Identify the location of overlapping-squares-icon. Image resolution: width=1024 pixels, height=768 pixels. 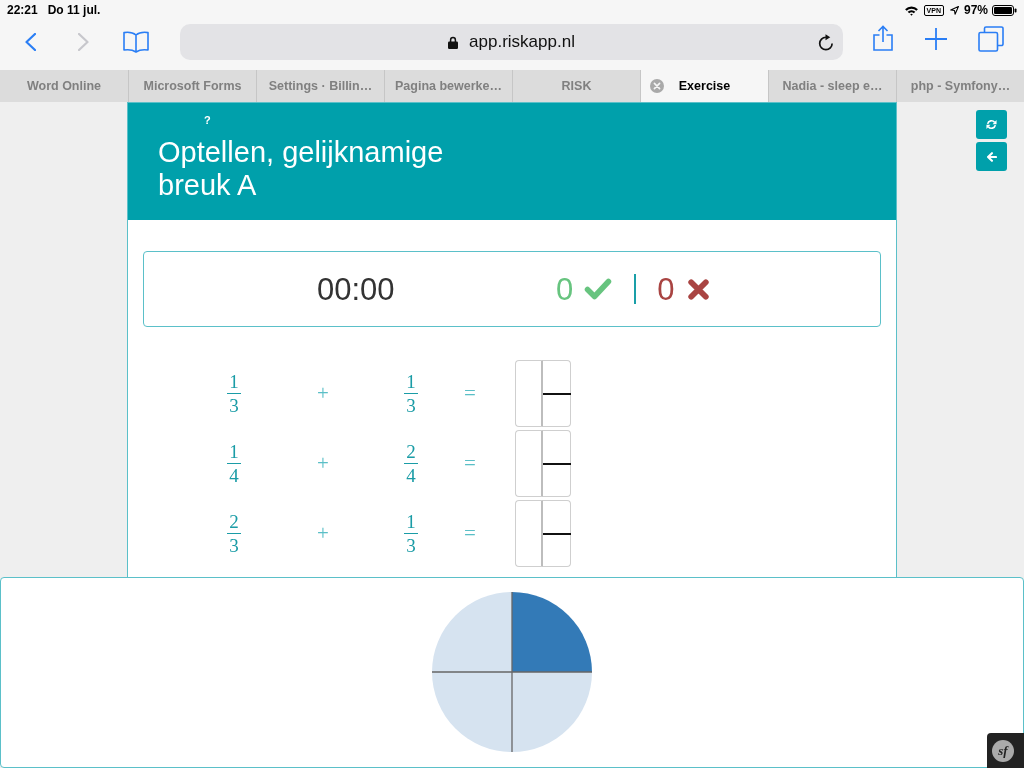
(991, 39).